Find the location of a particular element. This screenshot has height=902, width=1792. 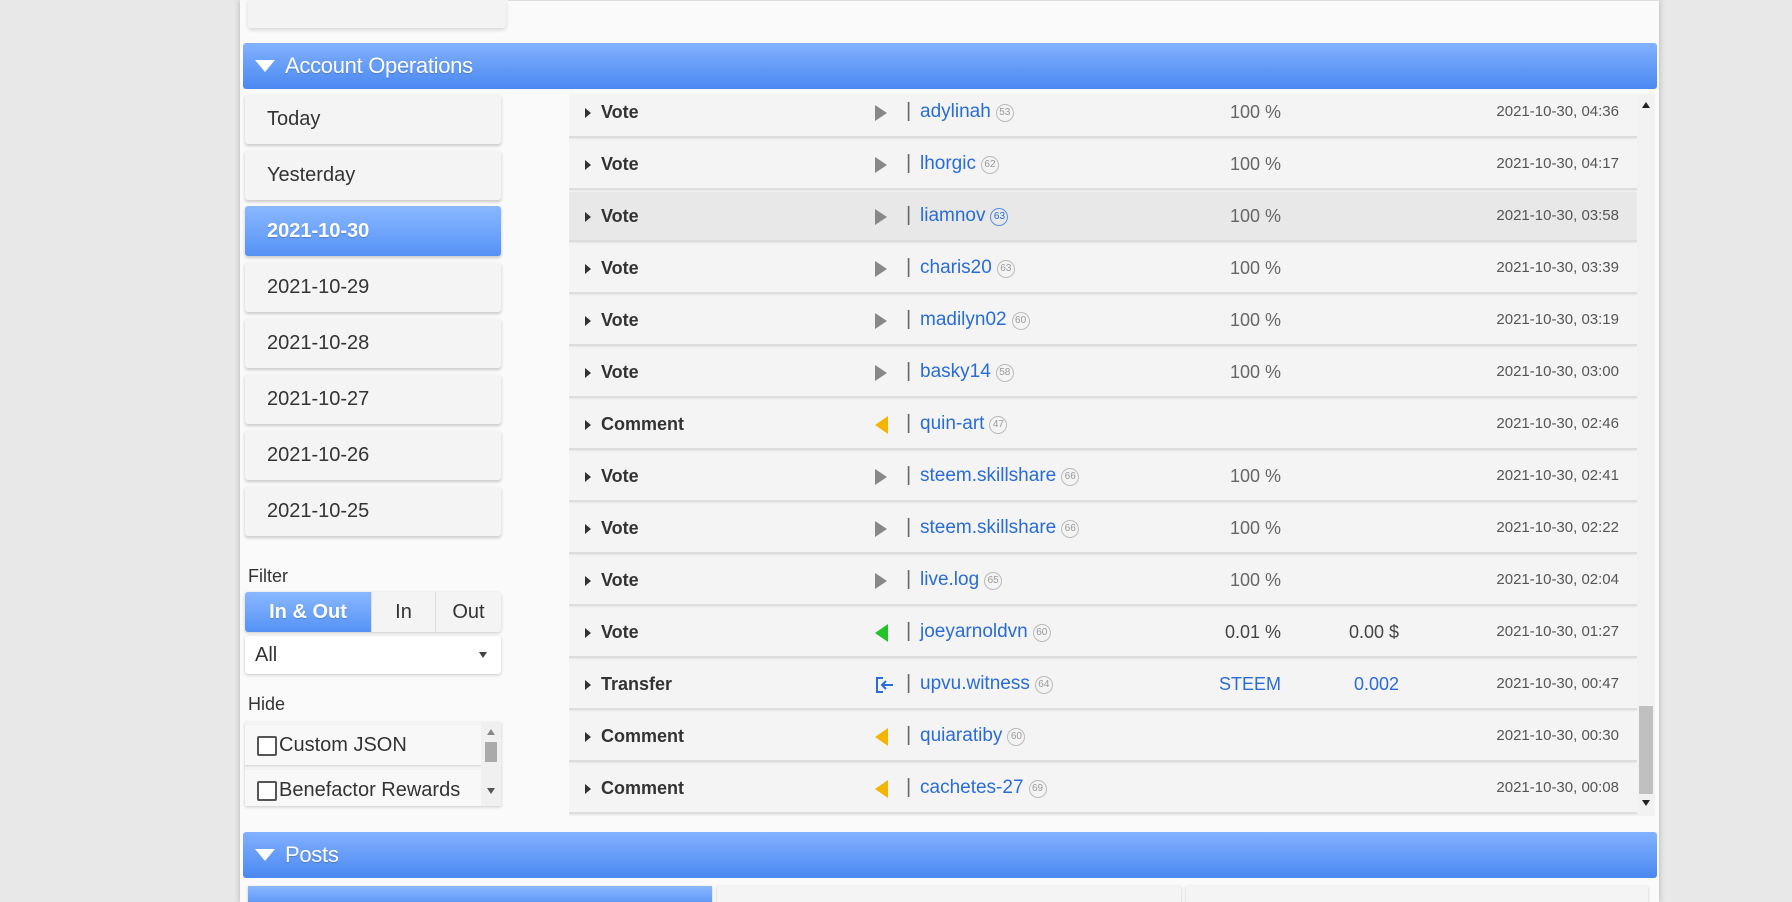

account-link: madilyn02 60 is located at coordinates (975, 320).